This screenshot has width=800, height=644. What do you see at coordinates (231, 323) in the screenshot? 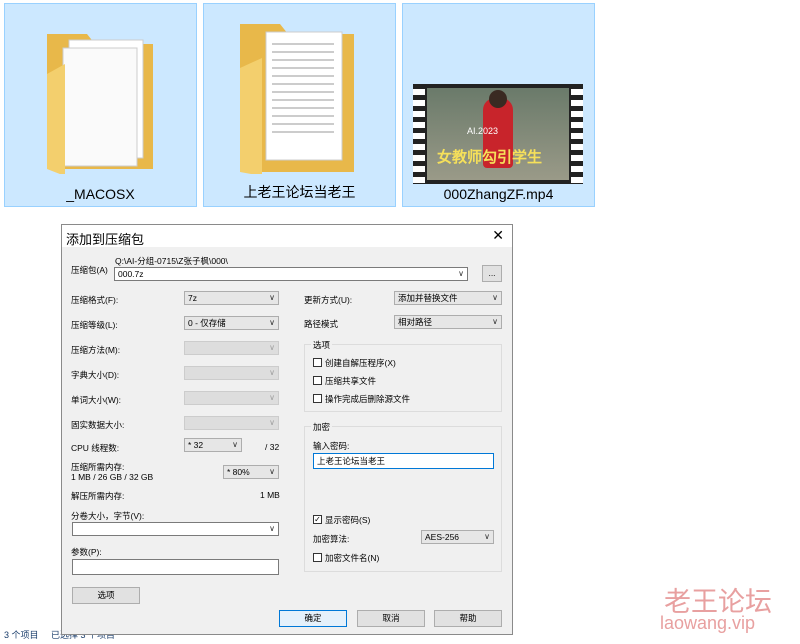
I see `level-select: 0 - 仅存储 ∨` at bounding box center [231, 323].